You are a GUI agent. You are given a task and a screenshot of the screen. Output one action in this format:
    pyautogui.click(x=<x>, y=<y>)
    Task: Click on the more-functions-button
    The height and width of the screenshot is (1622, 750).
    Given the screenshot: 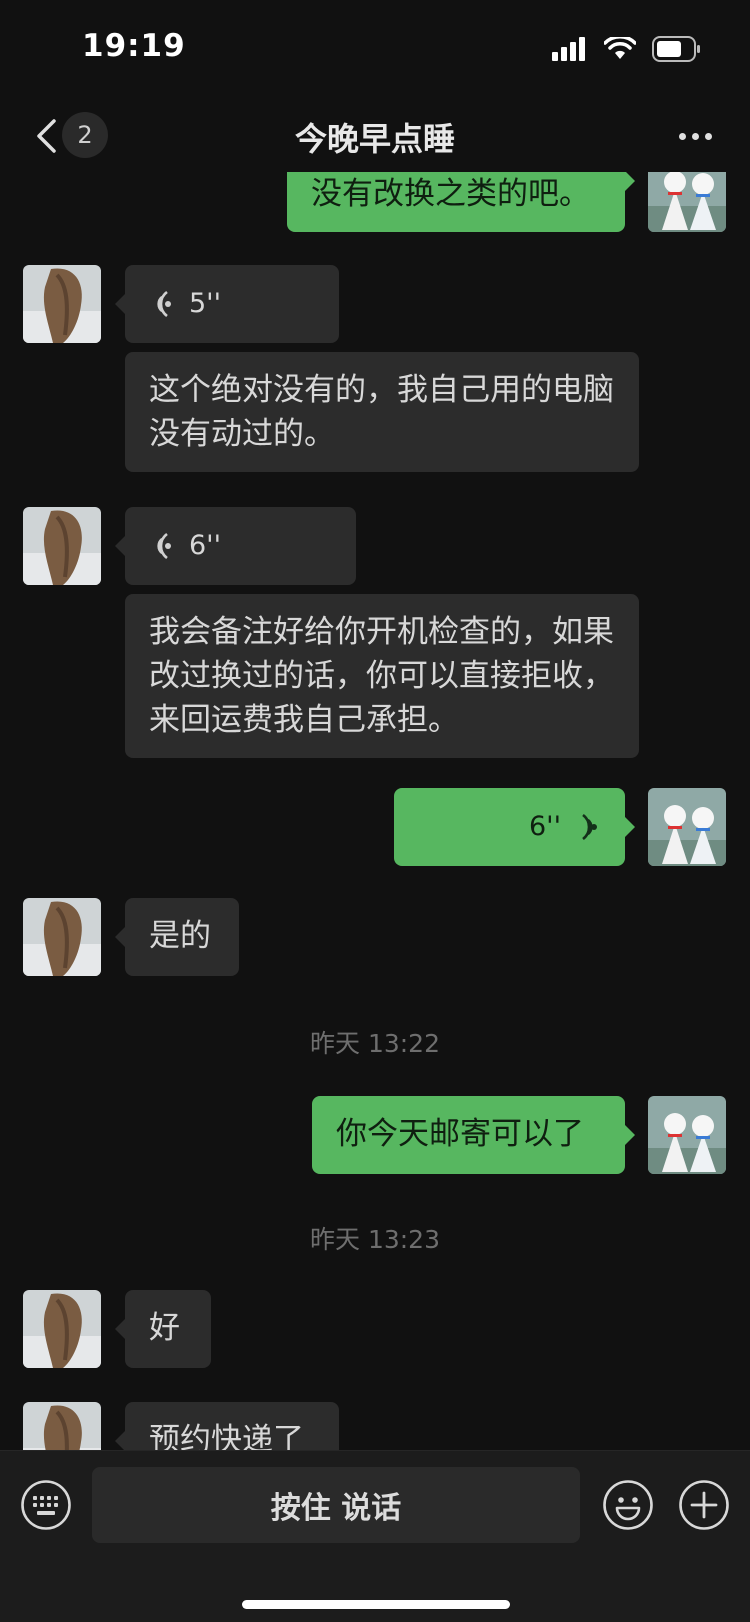 What is the action you would take?
    pyautogui.click(x=704, y=1505)
    